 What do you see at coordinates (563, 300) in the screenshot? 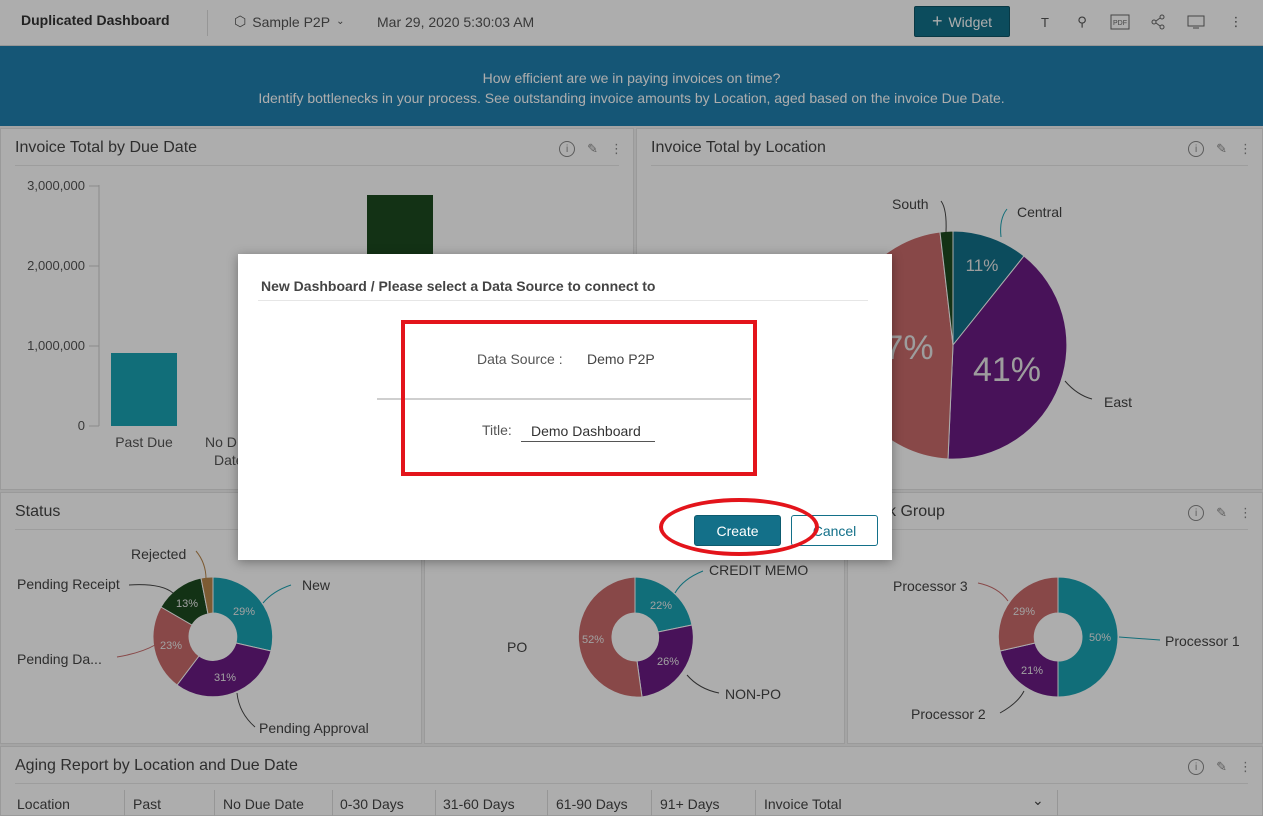
I see `divider` at bounding box center [563, 300].